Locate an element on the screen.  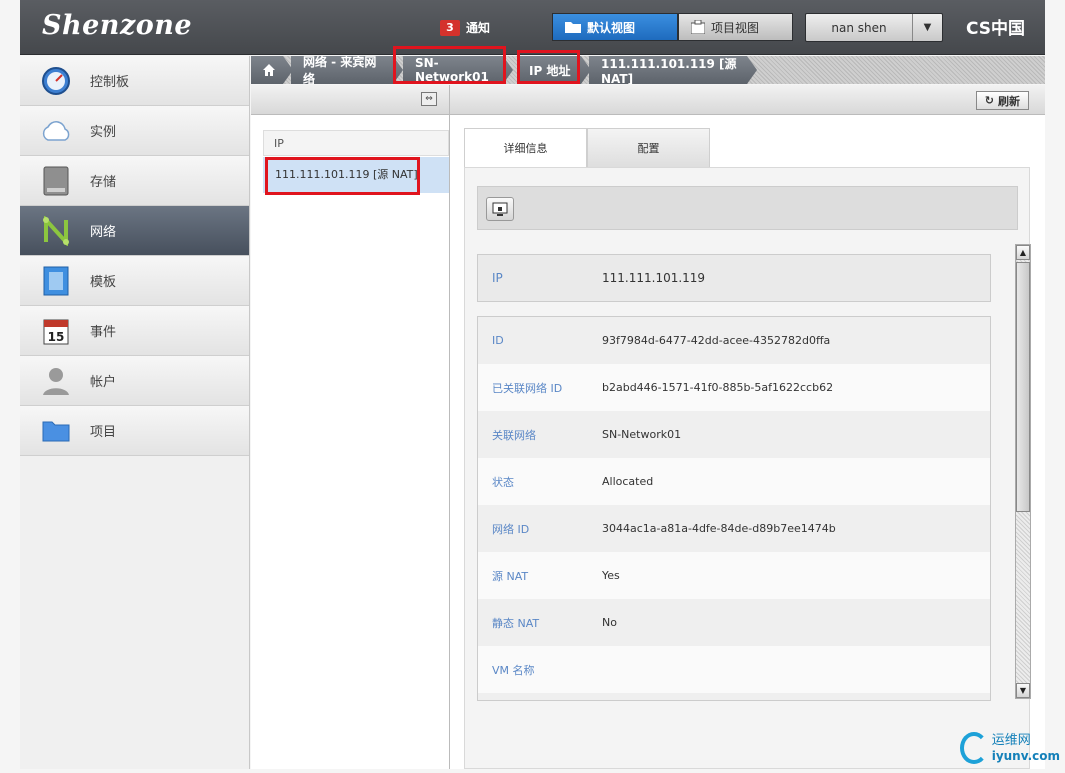
action-bar is located at coordinates (747, 208).